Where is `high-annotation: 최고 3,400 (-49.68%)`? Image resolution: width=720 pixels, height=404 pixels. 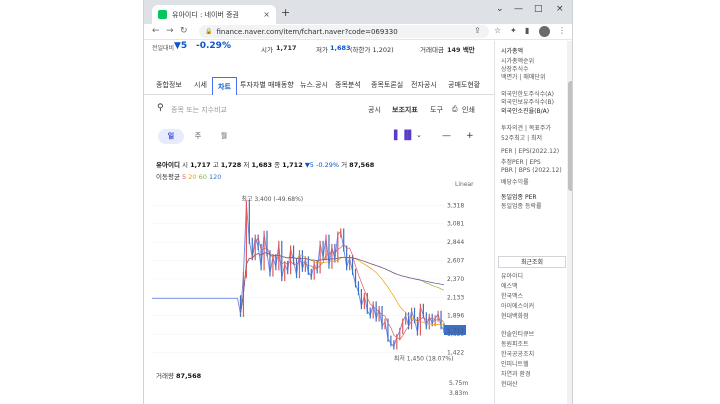
high-annotation: 최고 3,400 (-49.68%) is located at coordinates (272, 199).